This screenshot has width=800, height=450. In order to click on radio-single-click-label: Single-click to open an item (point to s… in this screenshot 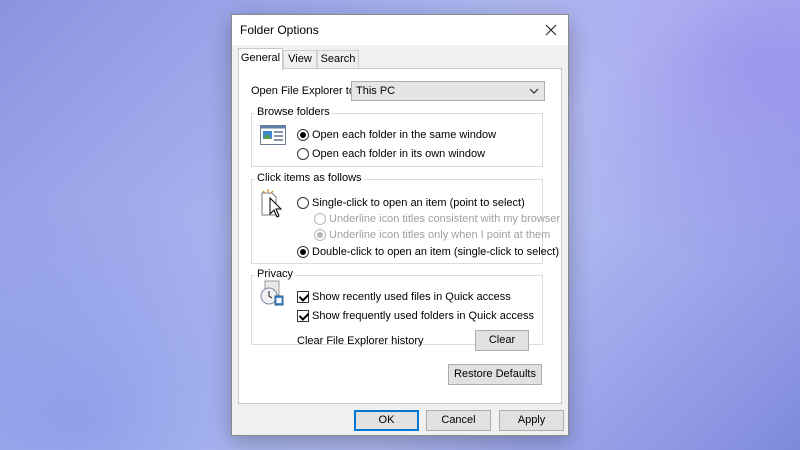, I will do `click(418, 203)`.